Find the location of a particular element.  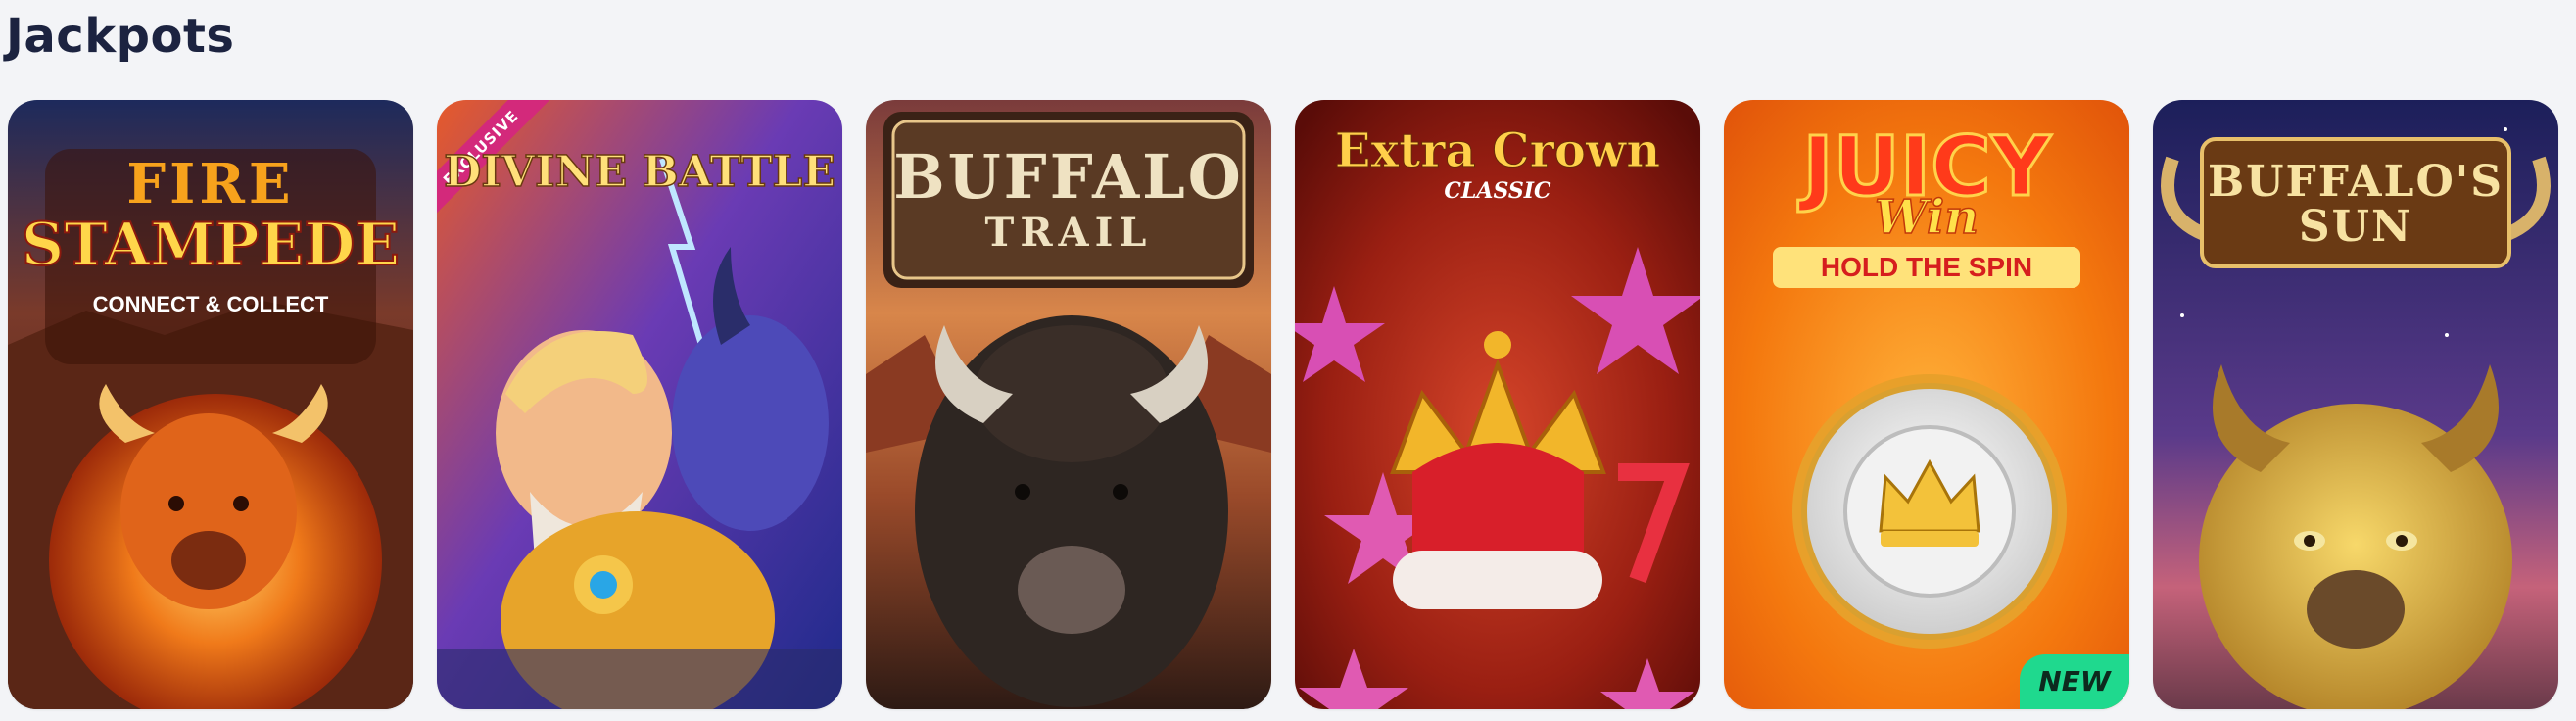

game-logo-subtitle: CLASSIC is located at coordinates (1497, 191).